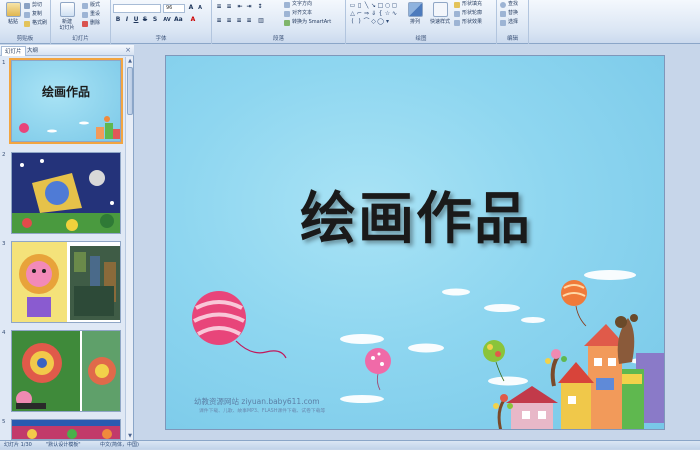 This screenshot has height=450, width=700. What do you see at coordinates (387, 21) in the screenshot?
I see `more-shapes: ▾` at bounding box center [387, 21].